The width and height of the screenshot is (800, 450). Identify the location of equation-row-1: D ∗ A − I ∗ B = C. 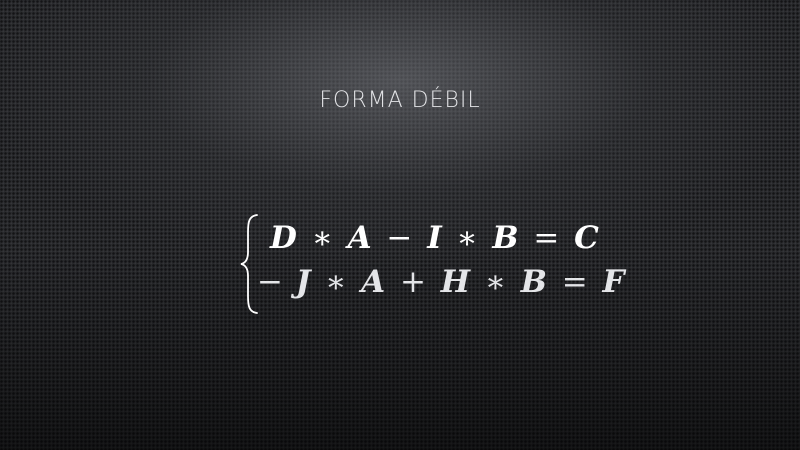
(434, 238).